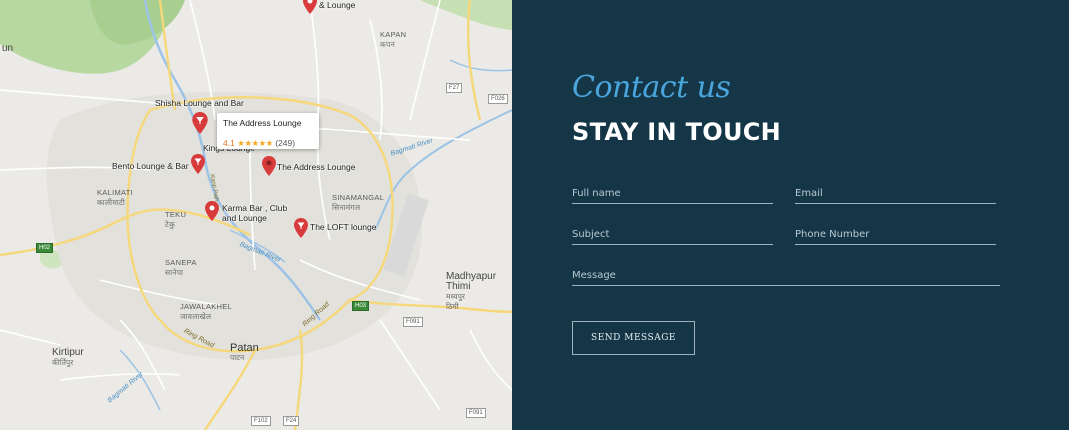  What do you see at coordinates (255, 143) in the screenshot?
I see `star-rating-icon: ★★★★★` at bounding box center [255, 143].